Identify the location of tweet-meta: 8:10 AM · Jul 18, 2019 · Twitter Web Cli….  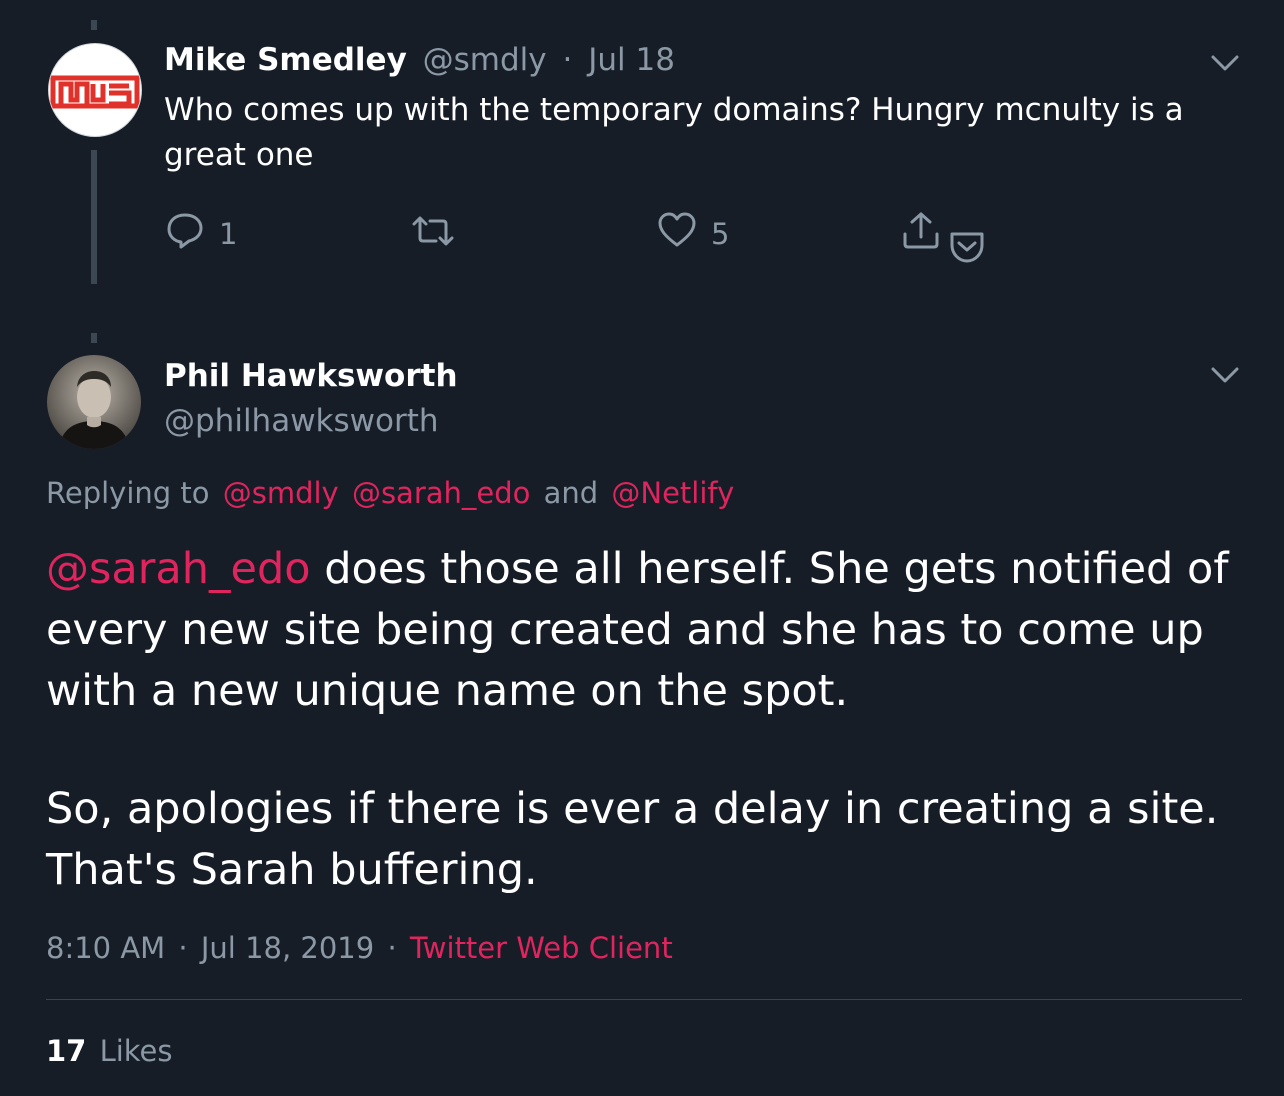
(359, 948).